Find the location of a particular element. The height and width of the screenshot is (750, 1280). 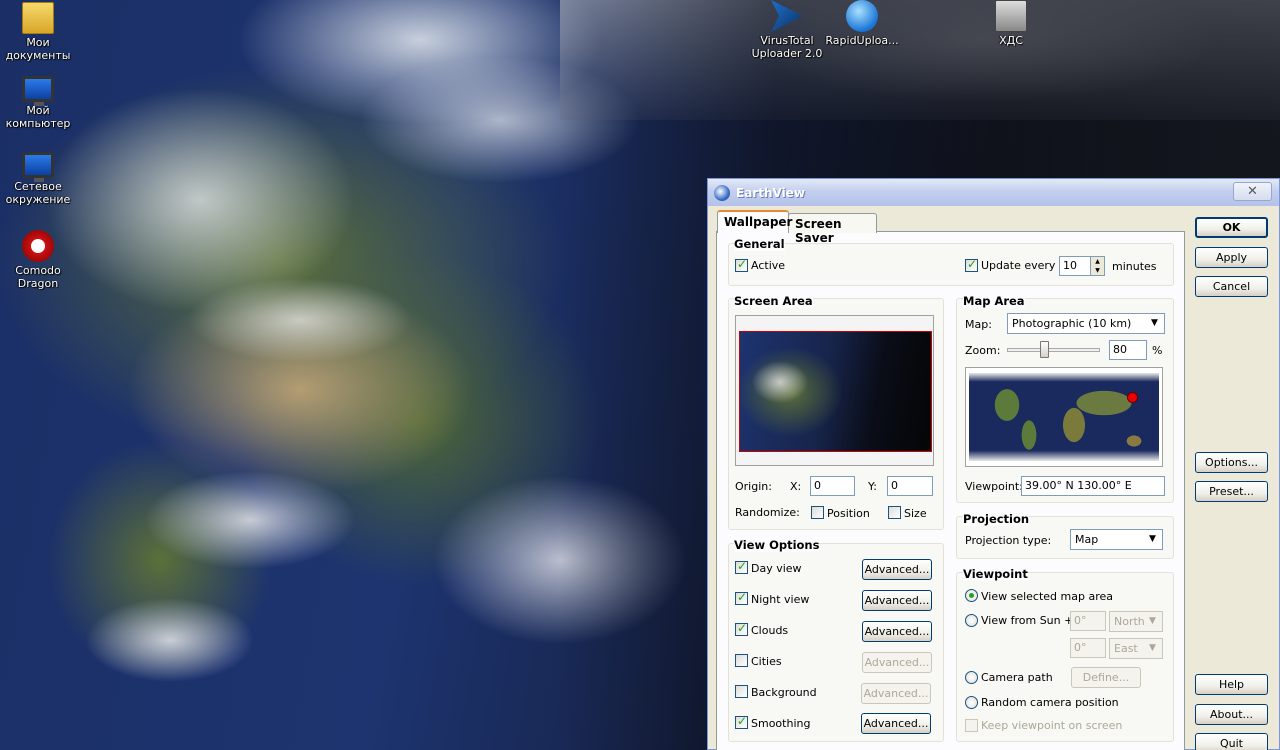

cities-checkbox is located at coordinates (741, 660).